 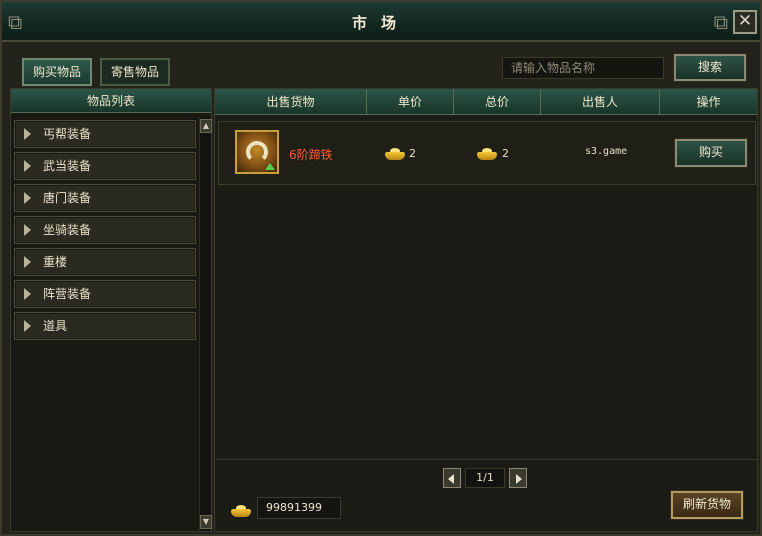 What do you see at coordinates (412, 153) in the screenshot?
I see `unit-price-value: 2` at bounding box center [412, 153].